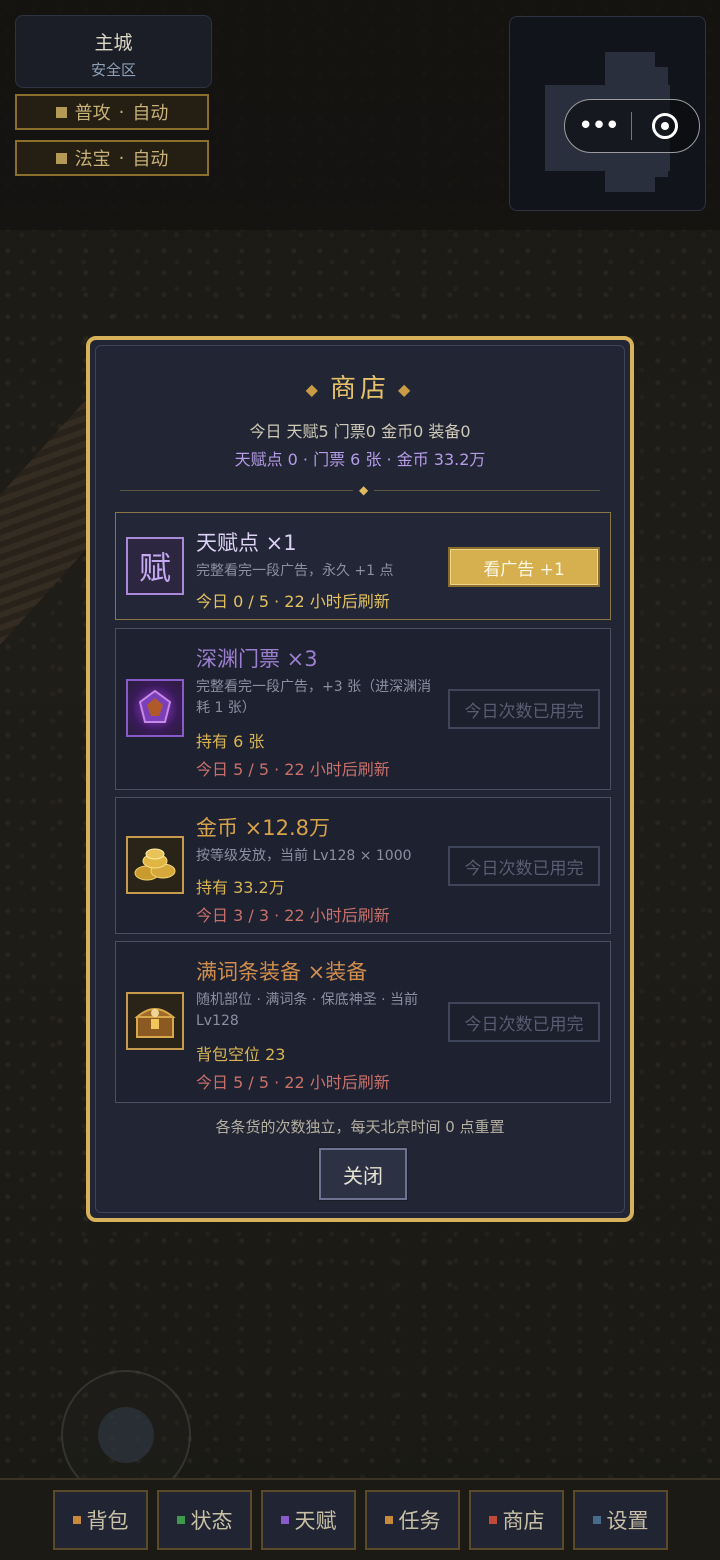 The image size is (720, 1560). I want to click on item-desc: 完整看完一段广告，永久 +1 点, so click(295, 571).